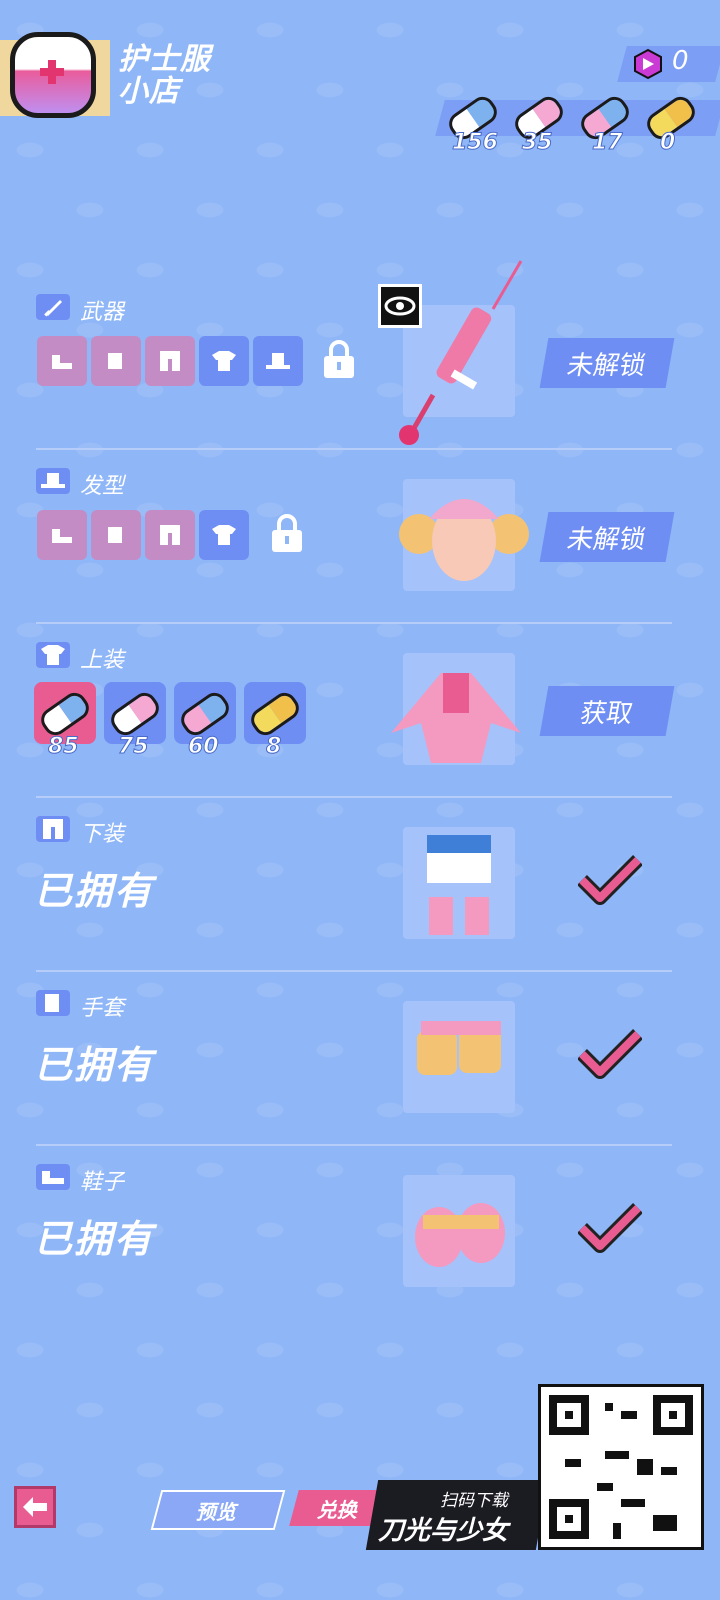 The image size is (720, 1600). What do you see at coordinates (464, 540) in the screenshot?
I see `hair-model-icon` at bounding box center [464, 540].